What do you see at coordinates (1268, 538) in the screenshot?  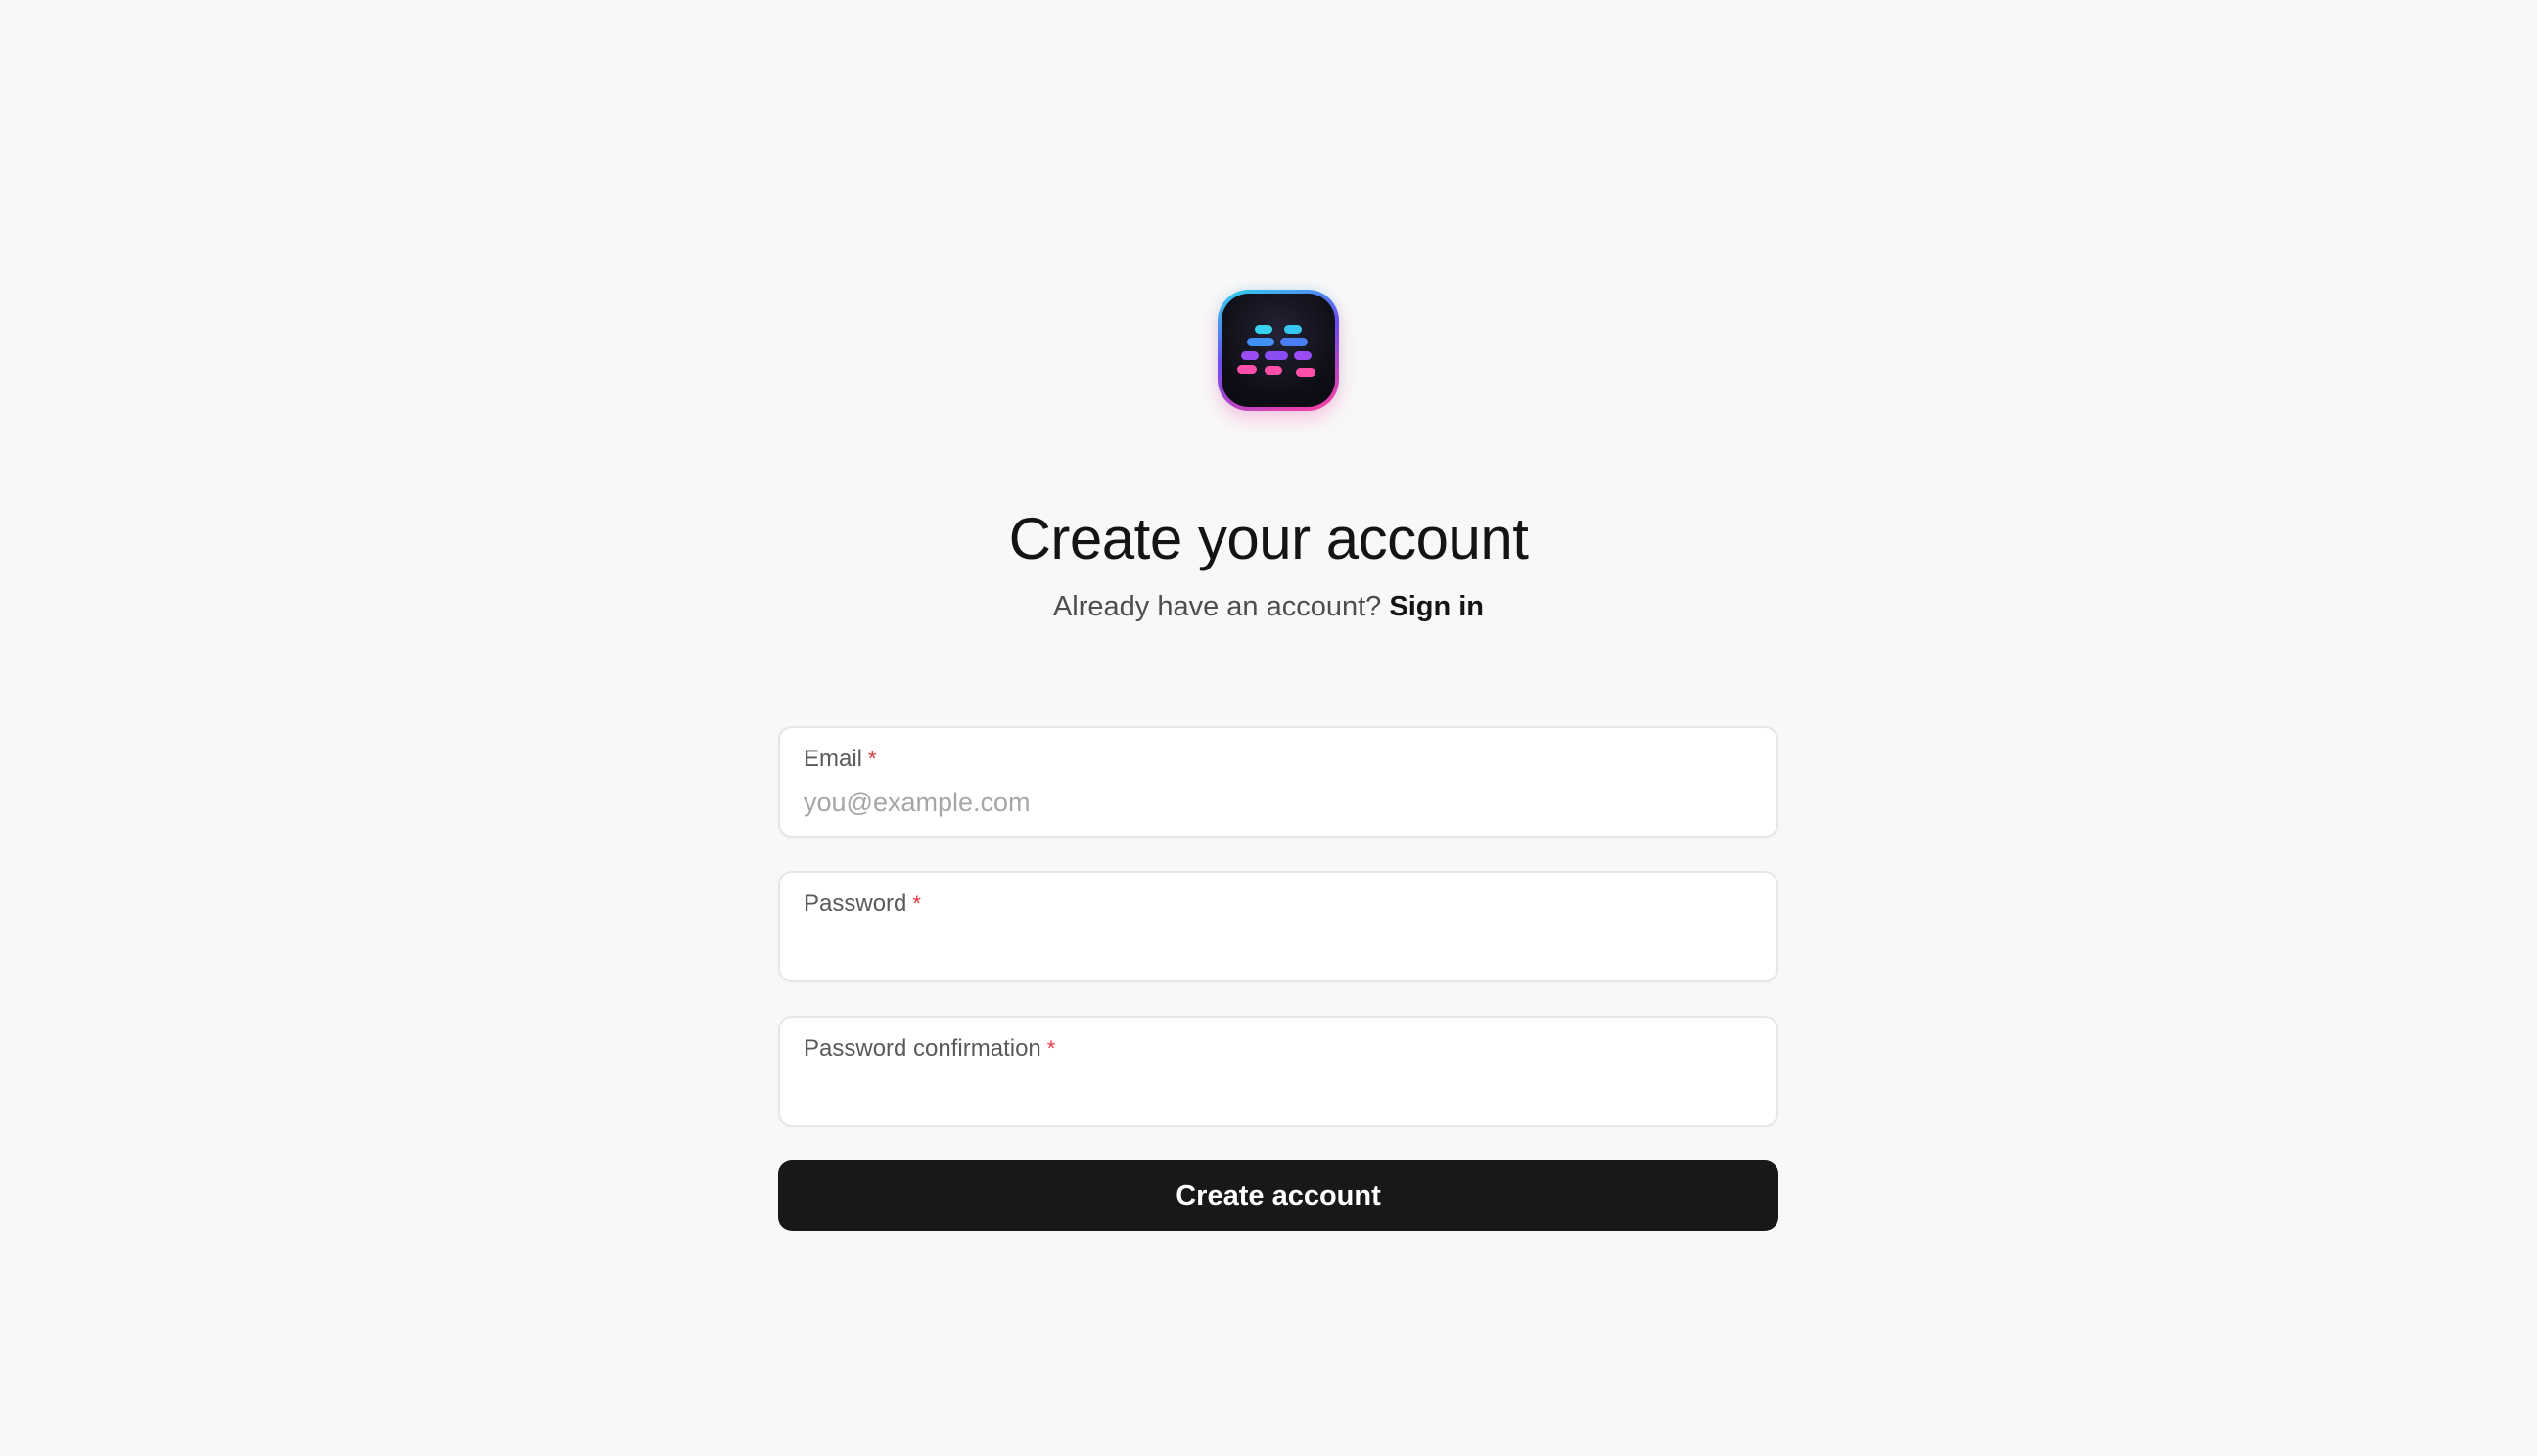 I see `page-title: Create your account` at bounding box center [1268, 538].